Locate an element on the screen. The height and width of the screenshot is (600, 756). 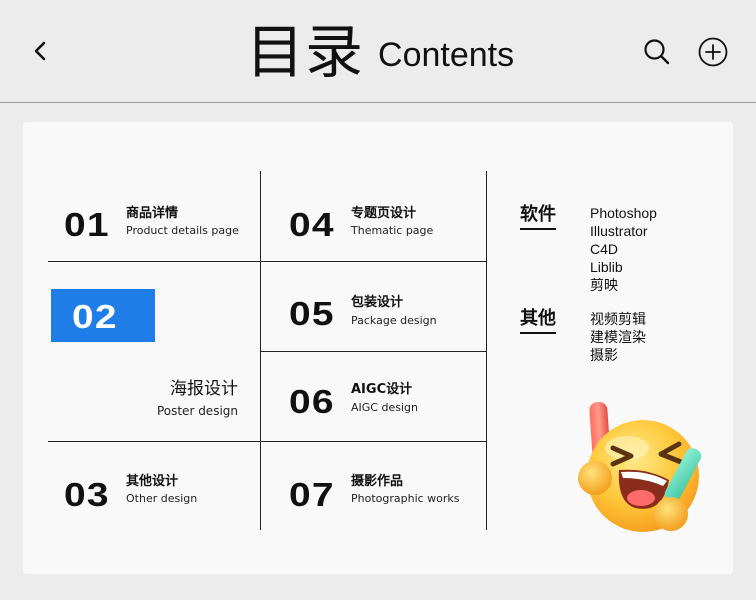
page-title-cn: 目录 is located at coordinates (305, 52).